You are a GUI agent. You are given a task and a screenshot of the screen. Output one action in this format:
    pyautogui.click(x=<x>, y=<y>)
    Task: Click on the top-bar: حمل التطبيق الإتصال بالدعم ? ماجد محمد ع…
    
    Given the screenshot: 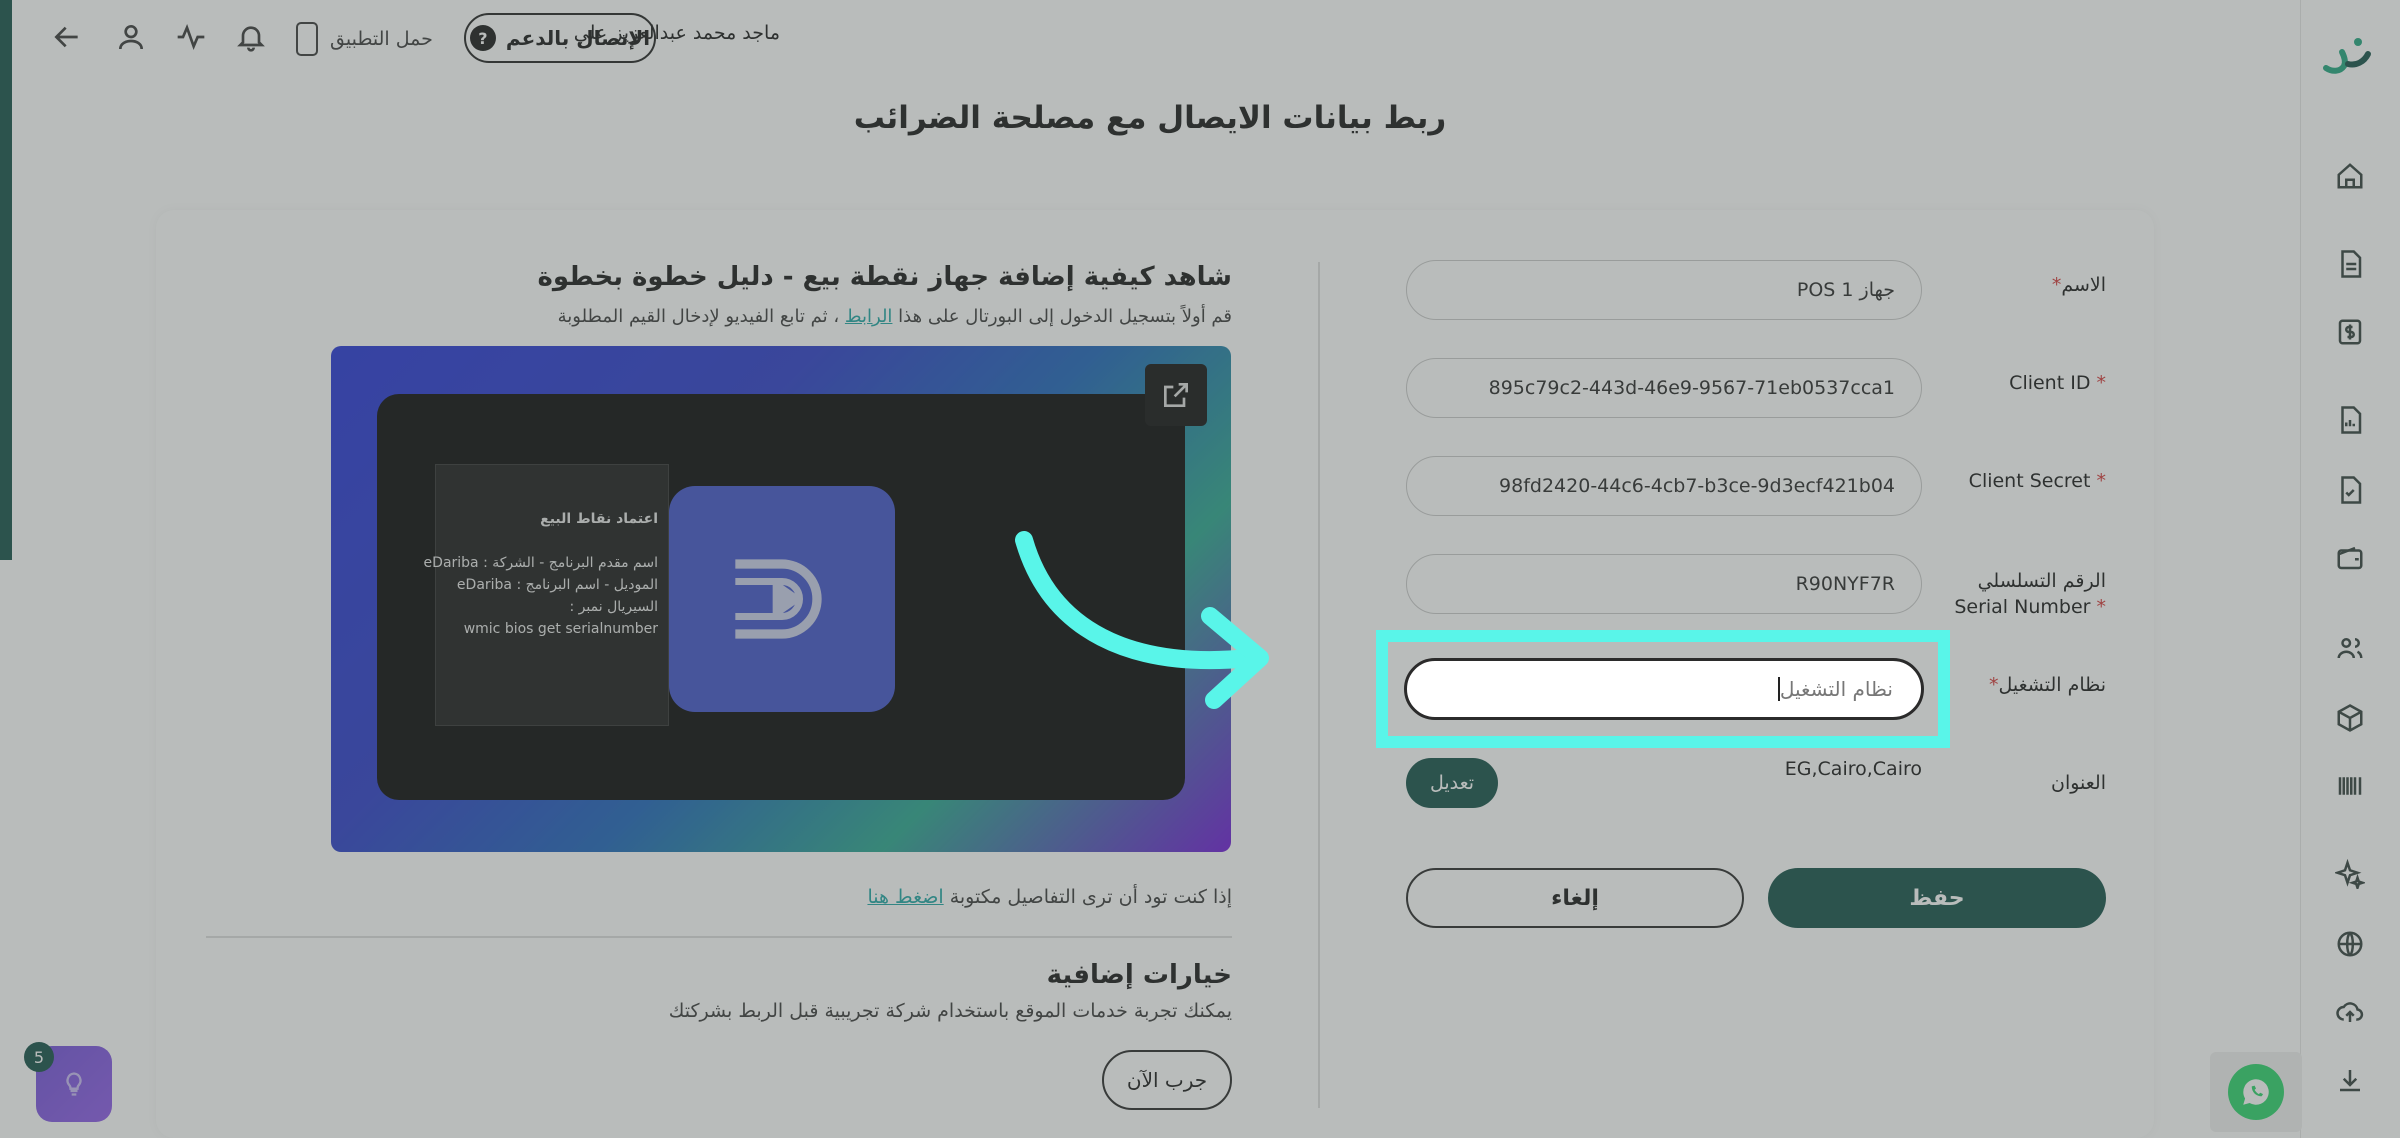 What is the action you would take?
    pyautogui.click(x=1150, y=37)
    